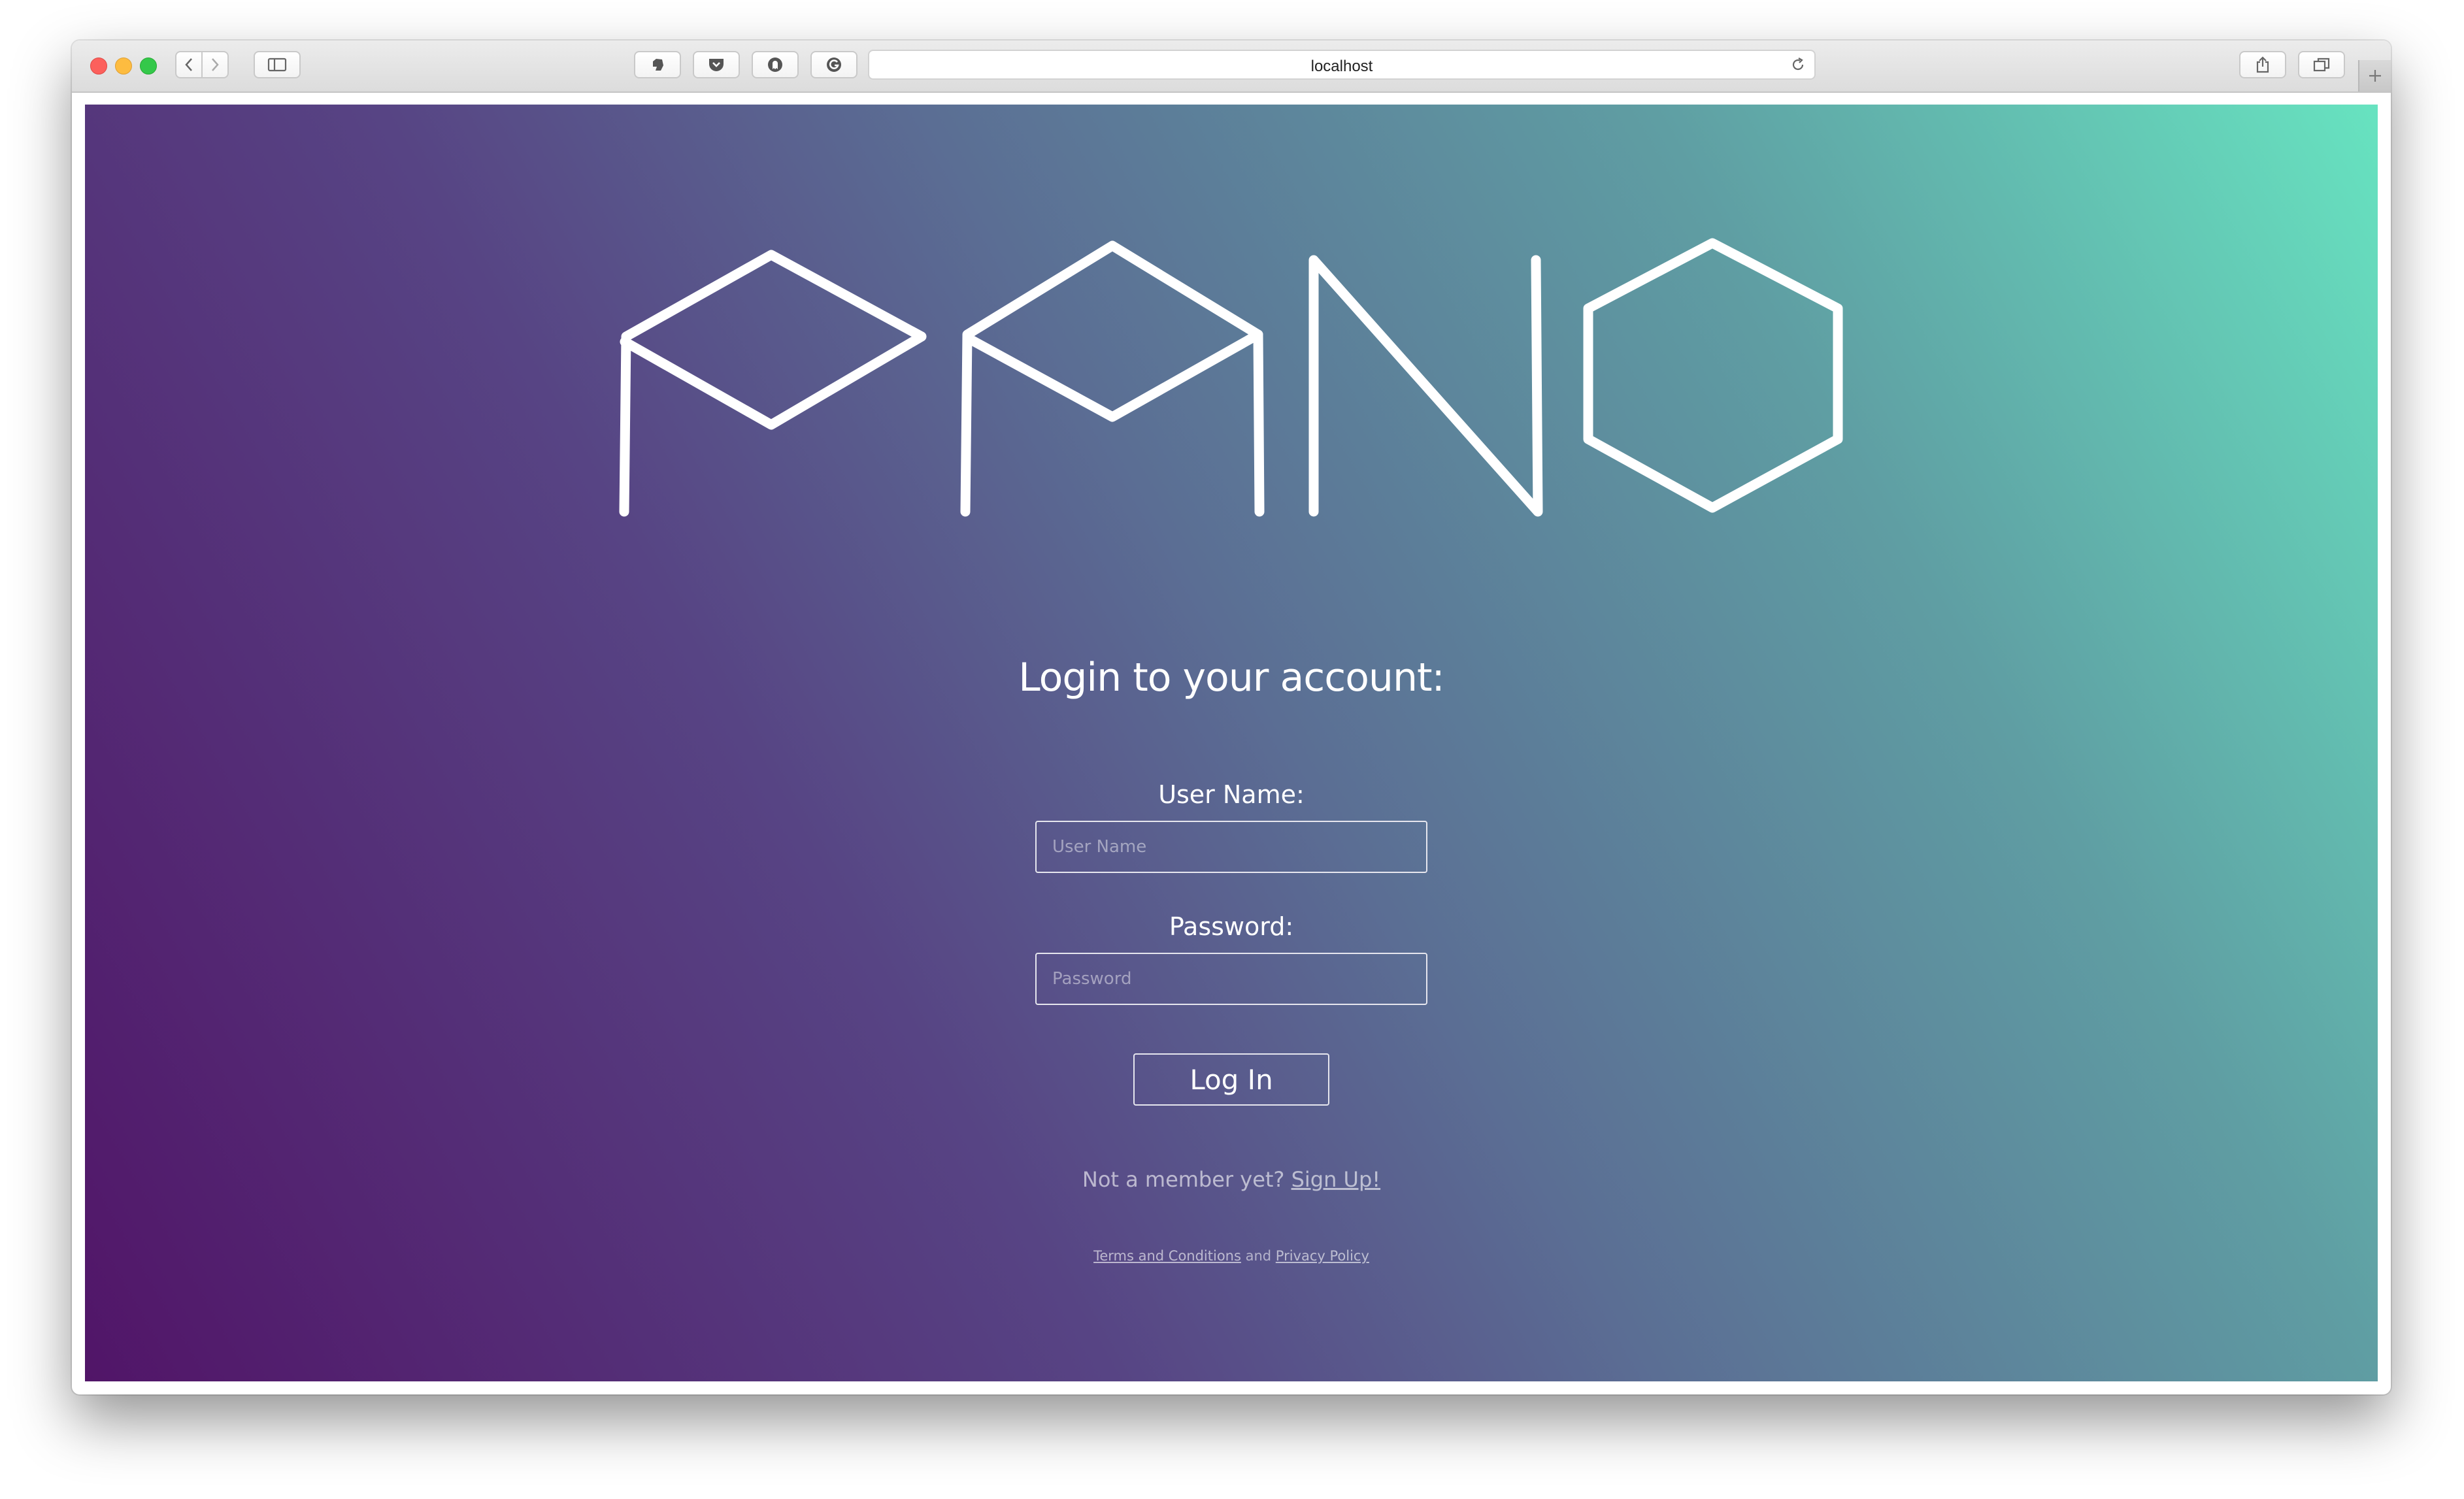  Describe the element at coordinates (1167, 1256) in the screenshot. I see `terms-link: Terms and Conditions` at that location.